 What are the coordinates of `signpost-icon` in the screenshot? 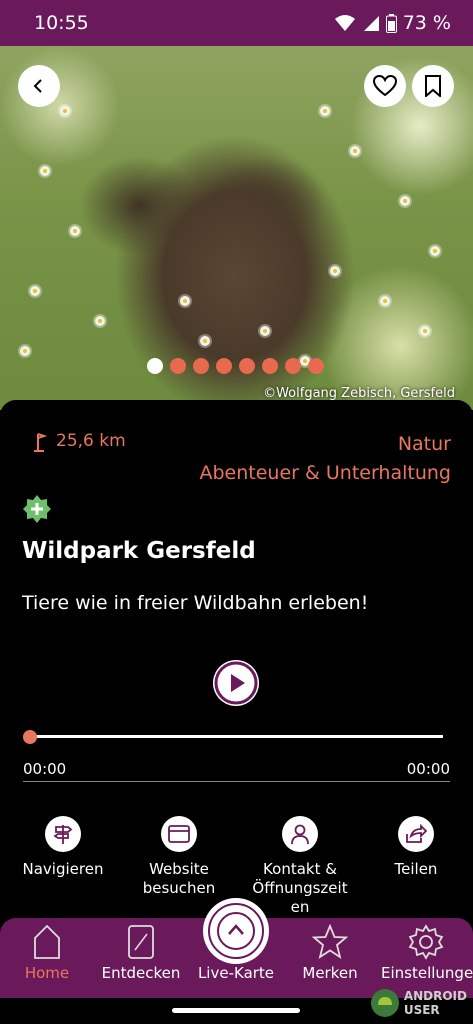 It's located at (63, 834).